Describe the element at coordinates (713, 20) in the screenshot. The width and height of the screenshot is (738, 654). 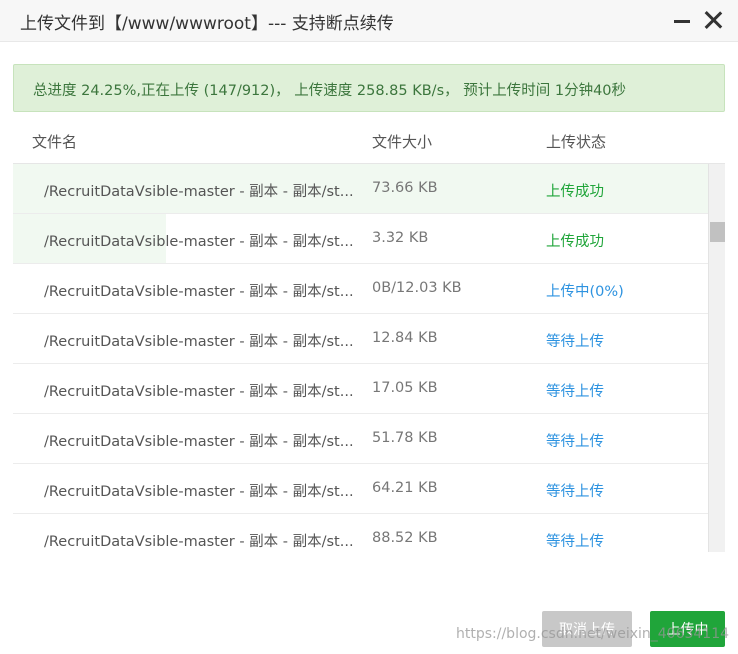
I see `close-icon` at that location.